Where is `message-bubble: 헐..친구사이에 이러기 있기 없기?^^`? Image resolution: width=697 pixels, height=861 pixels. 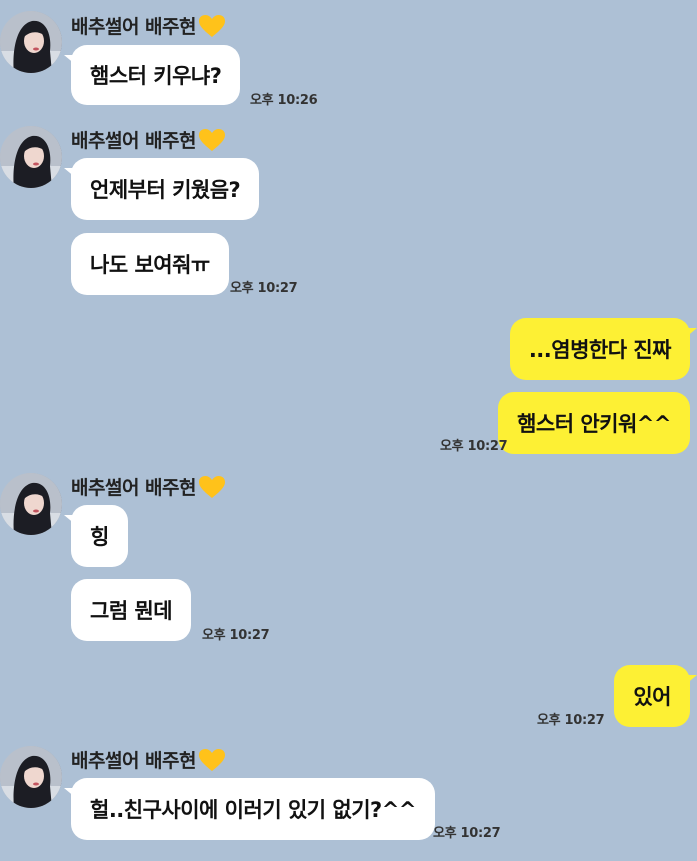
message-bubble: 헐..친구사이에 이러기 있기 없기?^^ is located at coordinates (249, 809).